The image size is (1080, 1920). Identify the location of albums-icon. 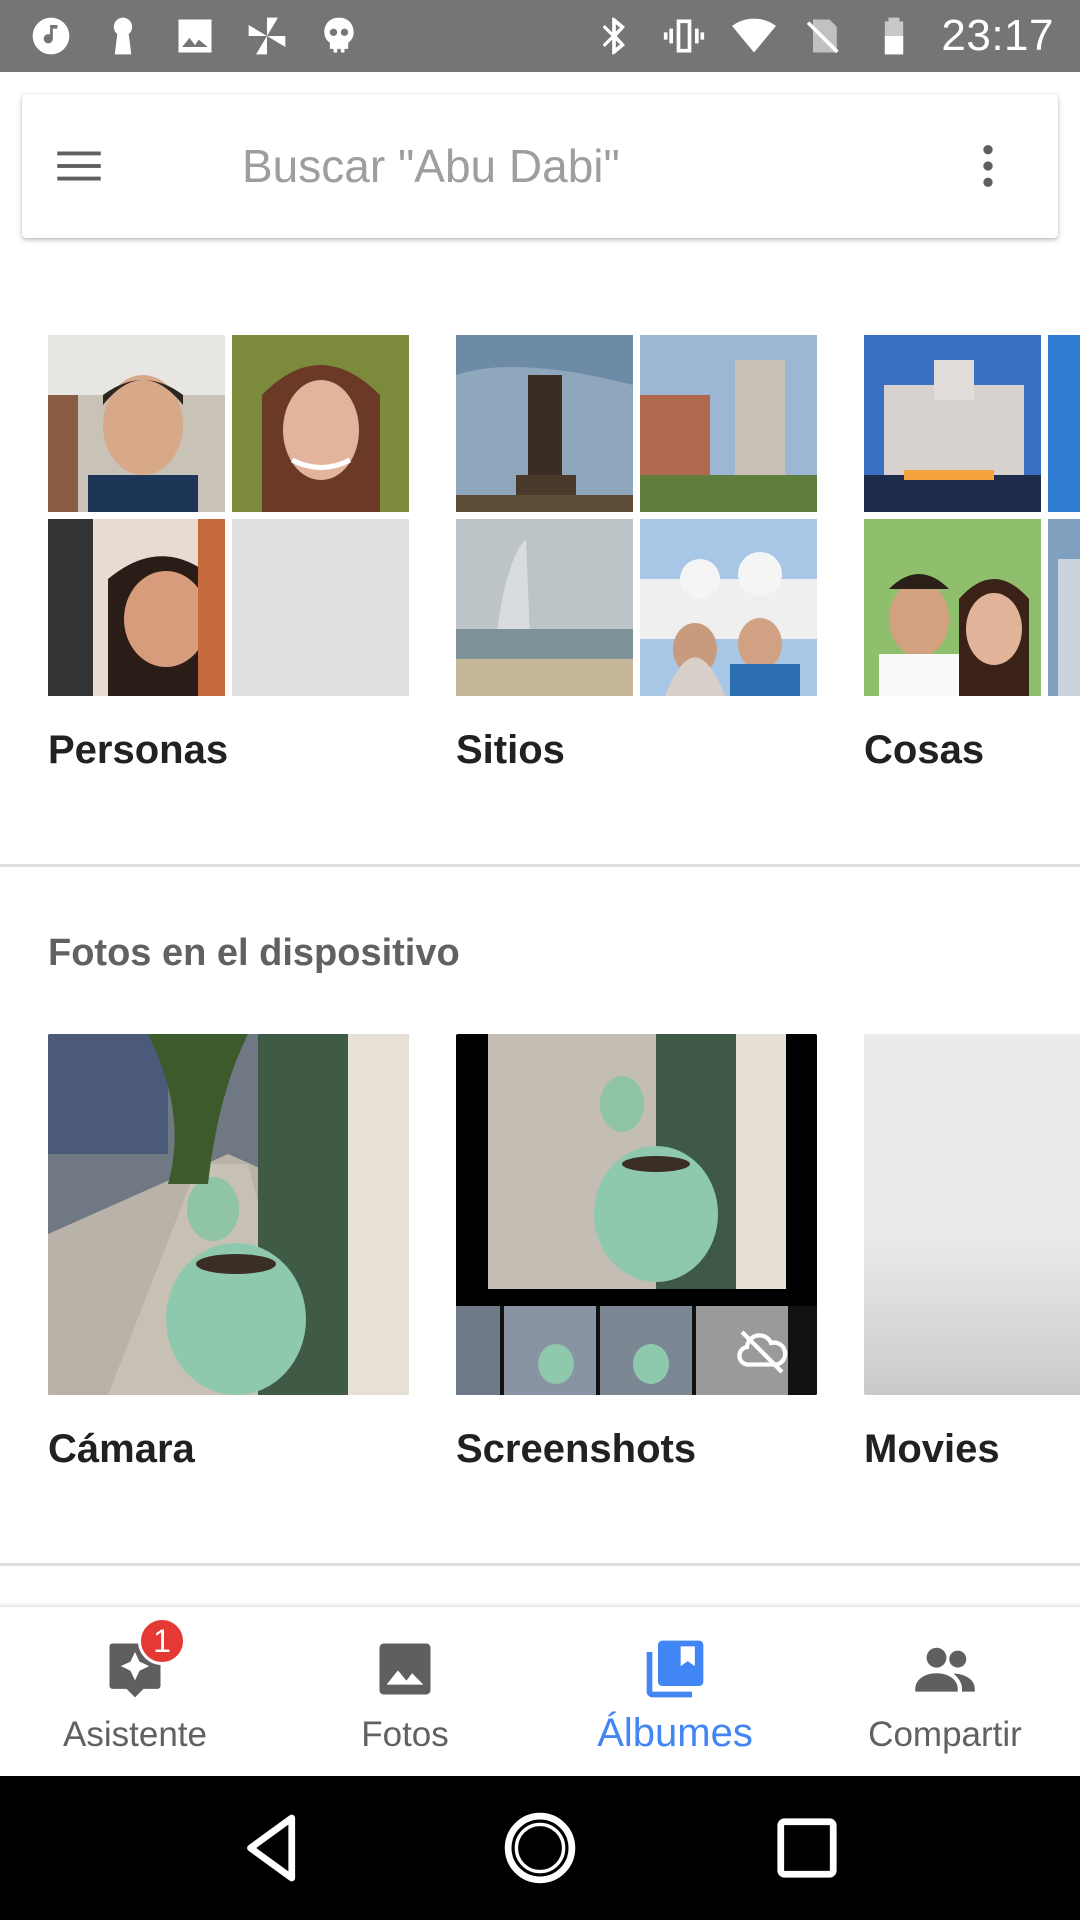
(675, 1669).